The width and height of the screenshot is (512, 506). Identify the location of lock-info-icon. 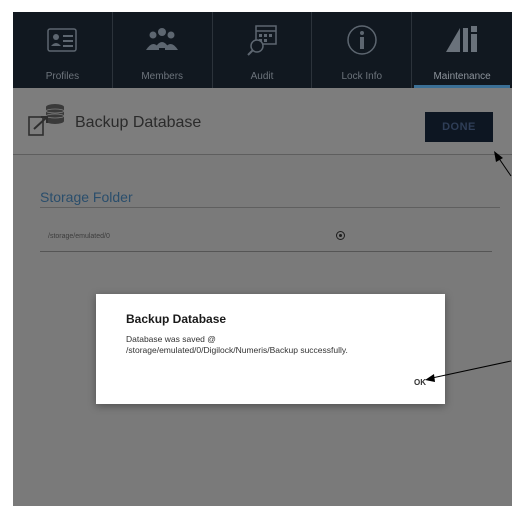
(362, 40).